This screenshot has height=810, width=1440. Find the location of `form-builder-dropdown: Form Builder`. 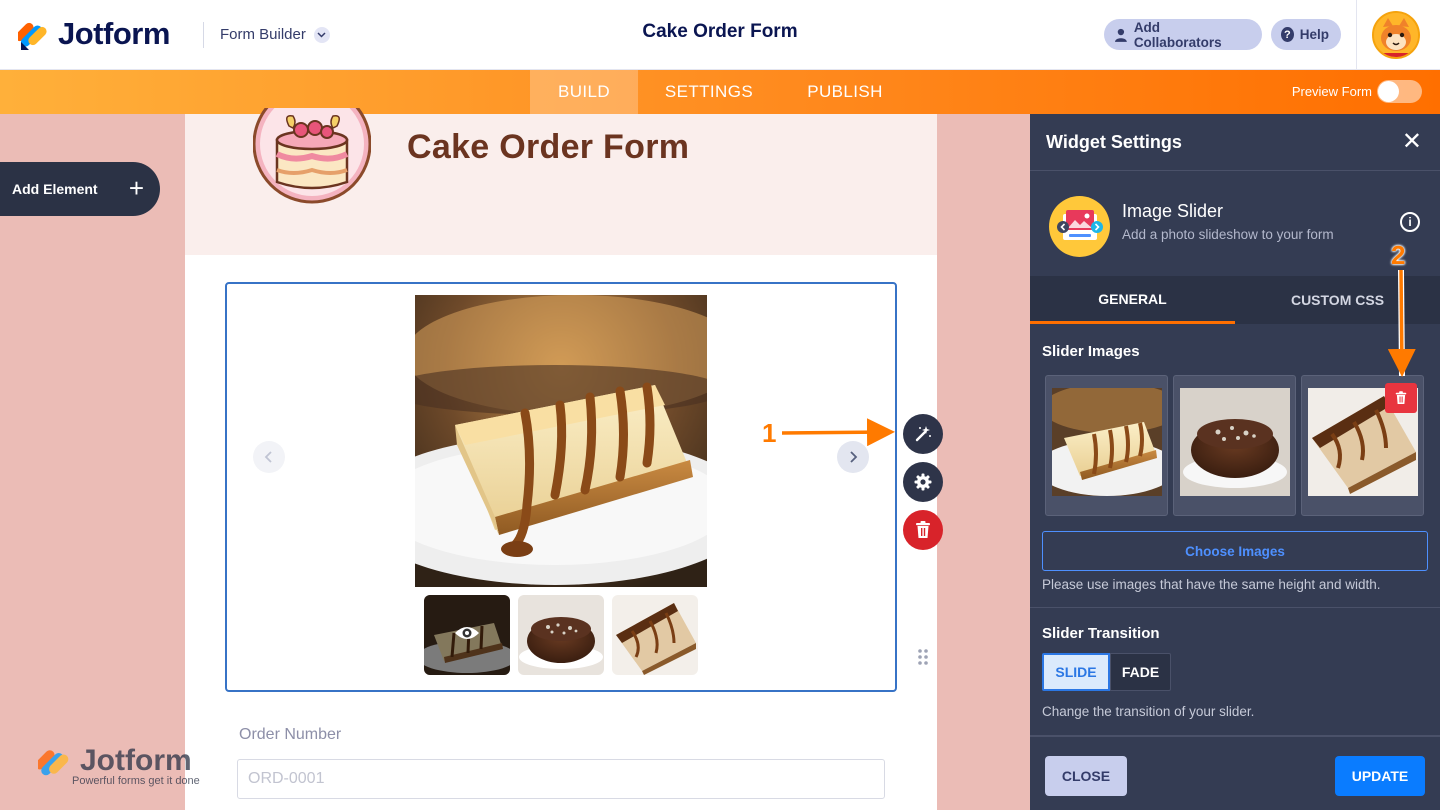

form-builder-dropdown: Form Builder is located at coordinates (275, 34).